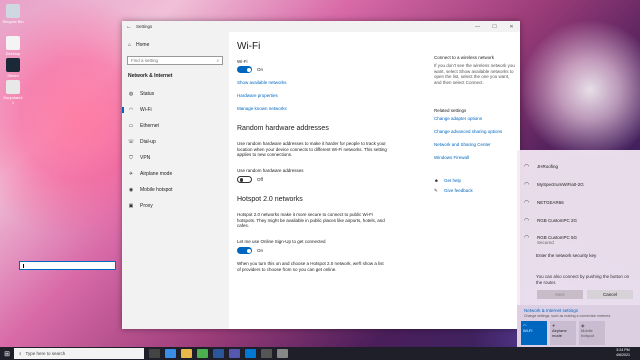 The image size is (640, 360). Describe the element at coordinates (131, 110) in the screenshot. I see `wifi-icon: ◠` at that location.